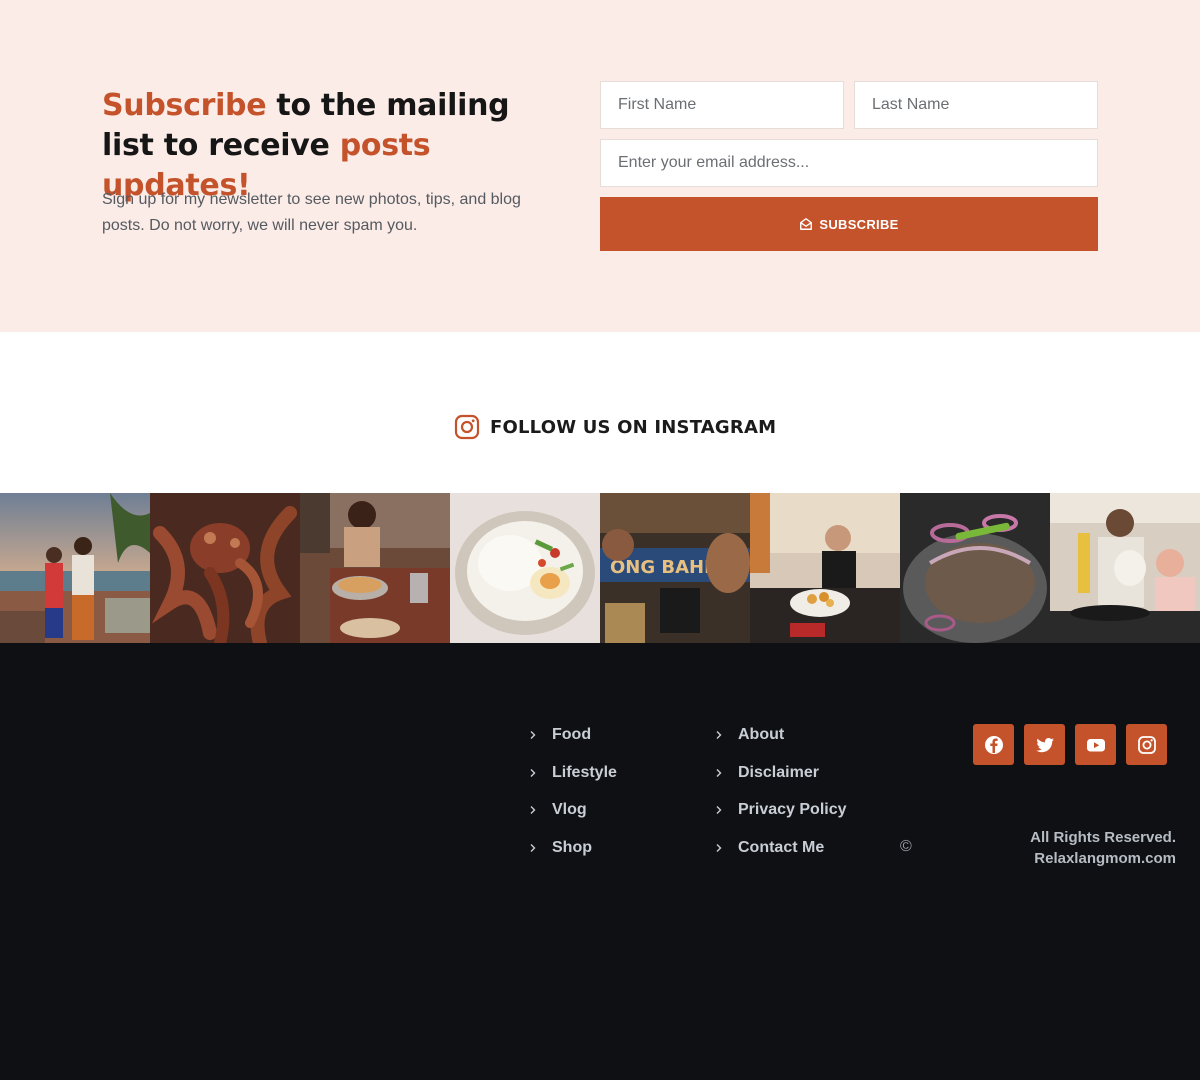  What do you see at coordinates (806, 224) in the screenshot?
I see `envelope-open-icon` at bounding box center [806, 224].